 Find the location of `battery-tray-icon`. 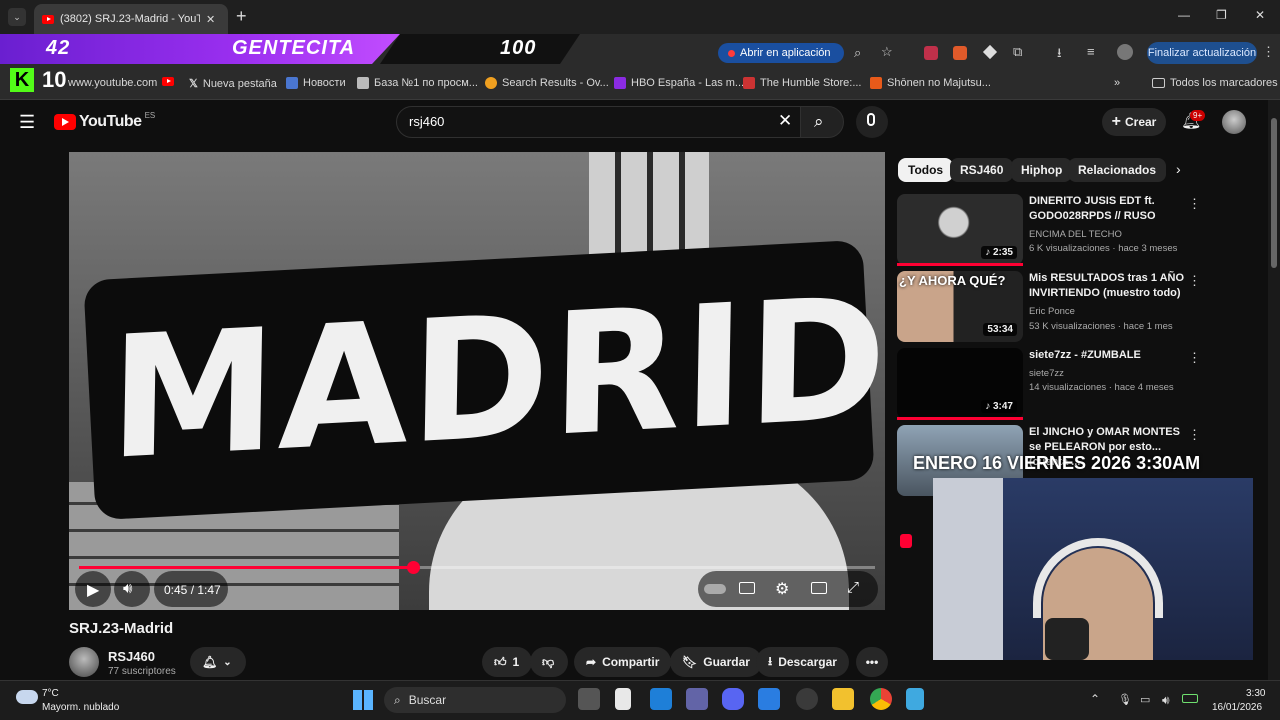

battery-tray-icon is located at coordinates (1190, 698).